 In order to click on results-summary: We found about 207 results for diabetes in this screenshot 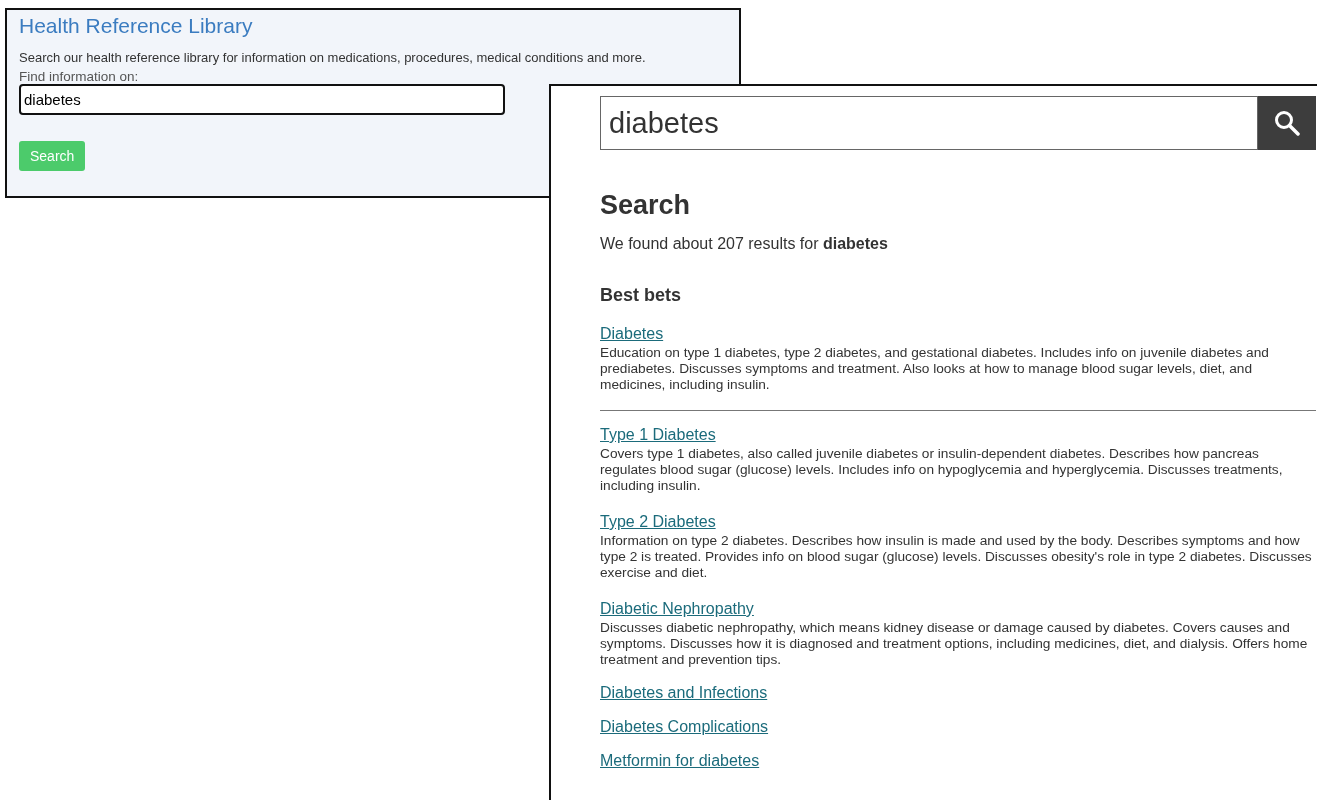, I will do `click(744, 244)`.